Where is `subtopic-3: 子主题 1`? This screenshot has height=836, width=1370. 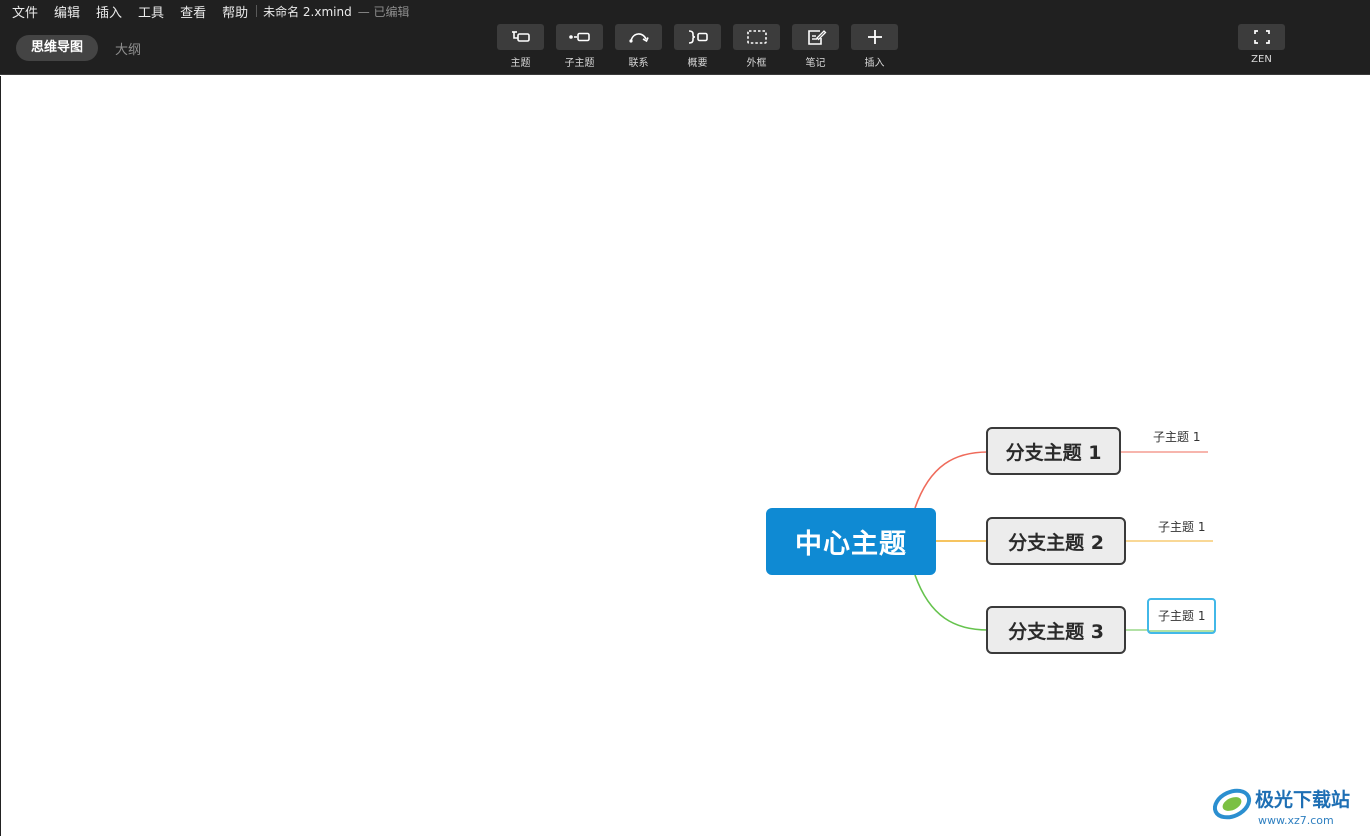 subtopic-3: 子主题 1 is located at coordinates (1181, 615).